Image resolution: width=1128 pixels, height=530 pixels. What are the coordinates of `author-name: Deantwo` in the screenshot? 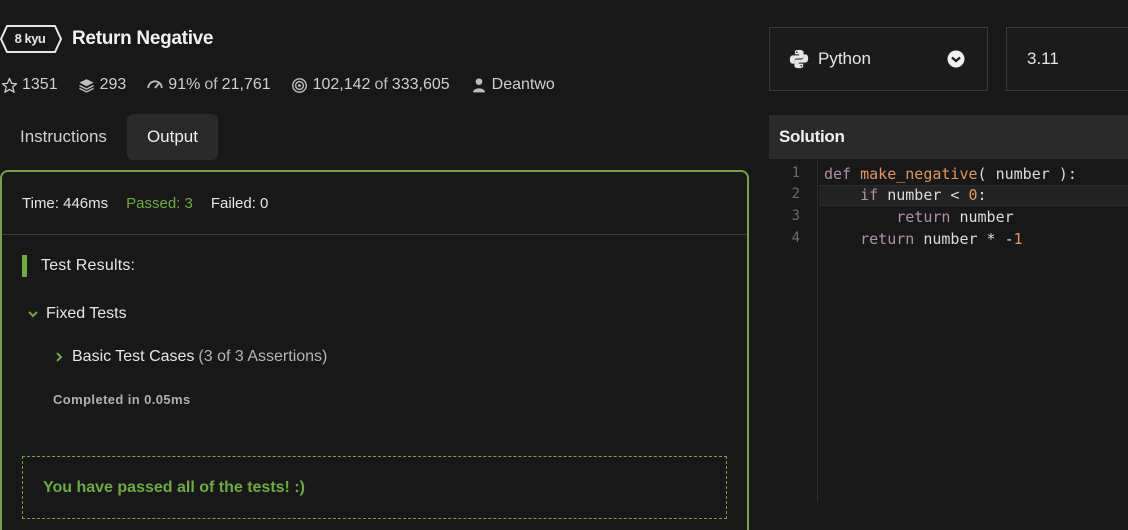 It's located at (523, 85).